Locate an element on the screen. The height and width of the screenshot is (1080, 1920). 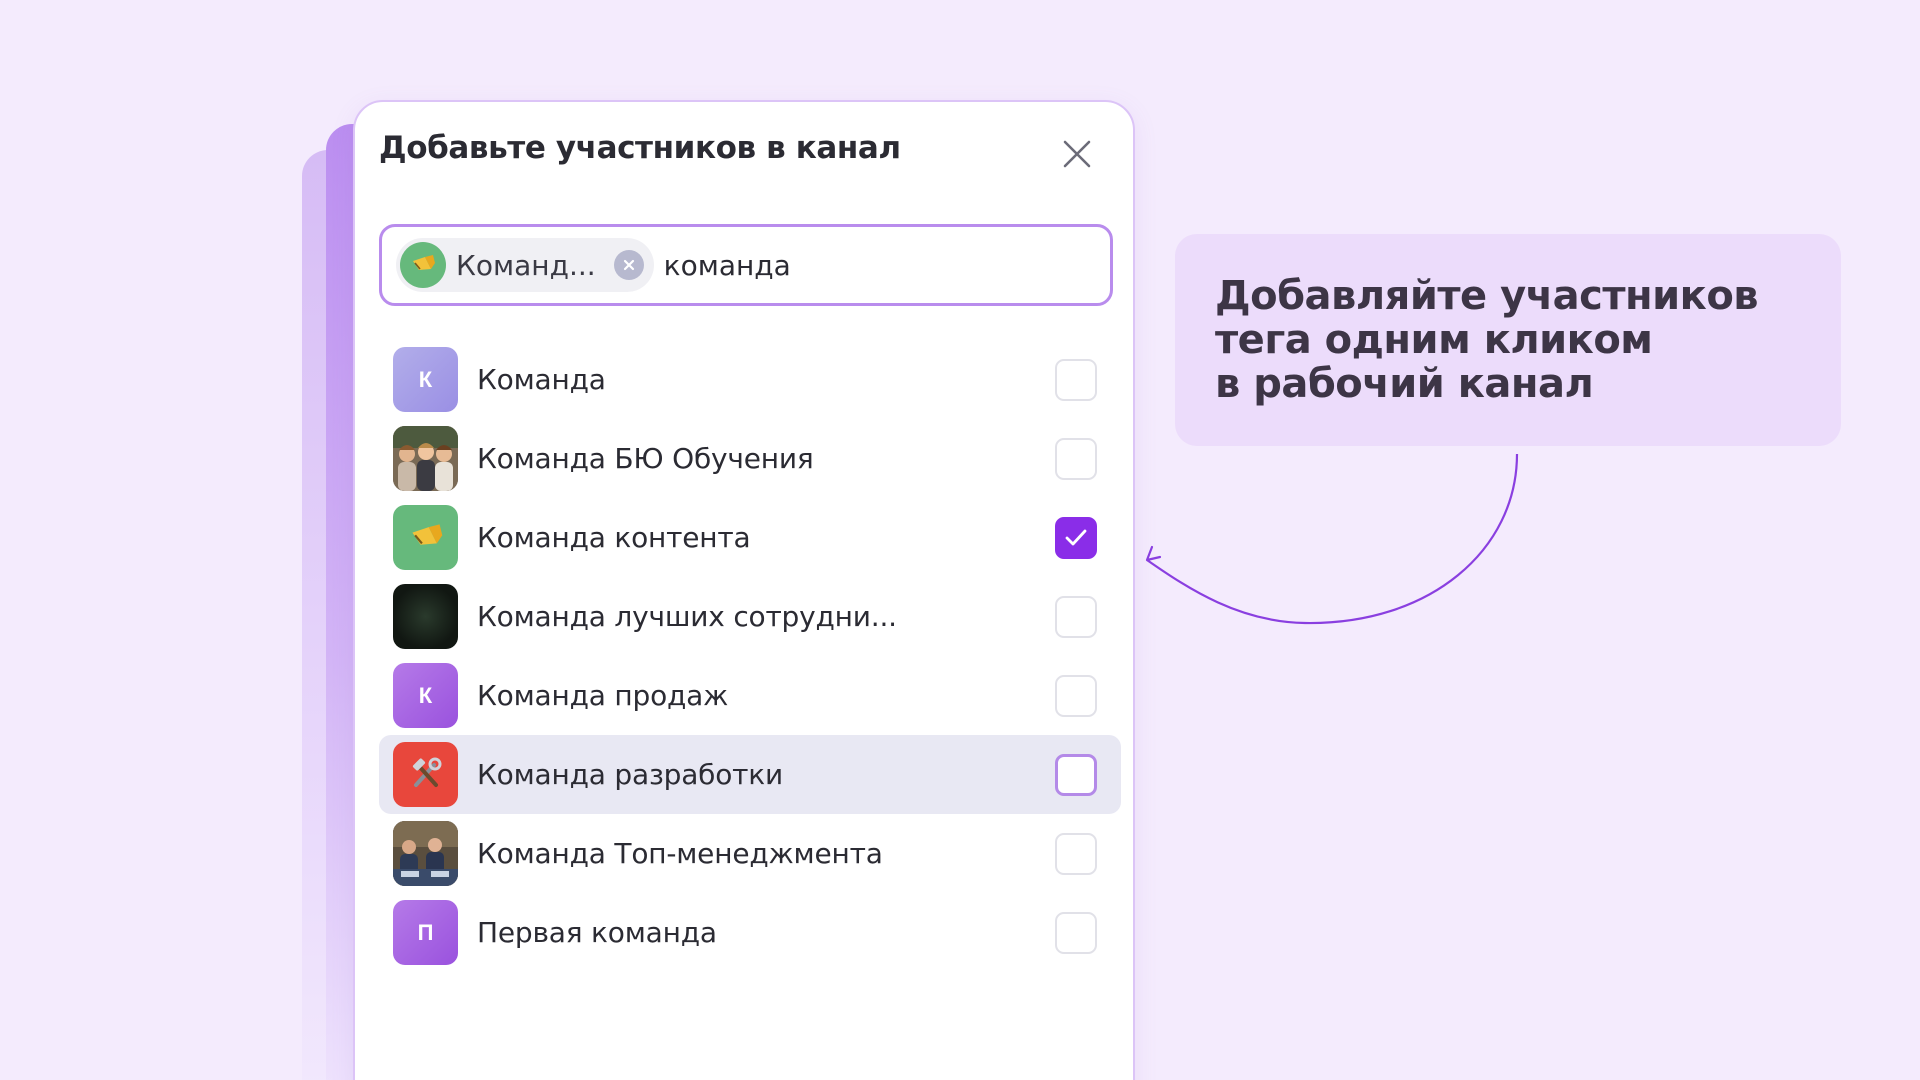
list-item-label: Команда БЮ Обучения is located at coordinates (645, 458).